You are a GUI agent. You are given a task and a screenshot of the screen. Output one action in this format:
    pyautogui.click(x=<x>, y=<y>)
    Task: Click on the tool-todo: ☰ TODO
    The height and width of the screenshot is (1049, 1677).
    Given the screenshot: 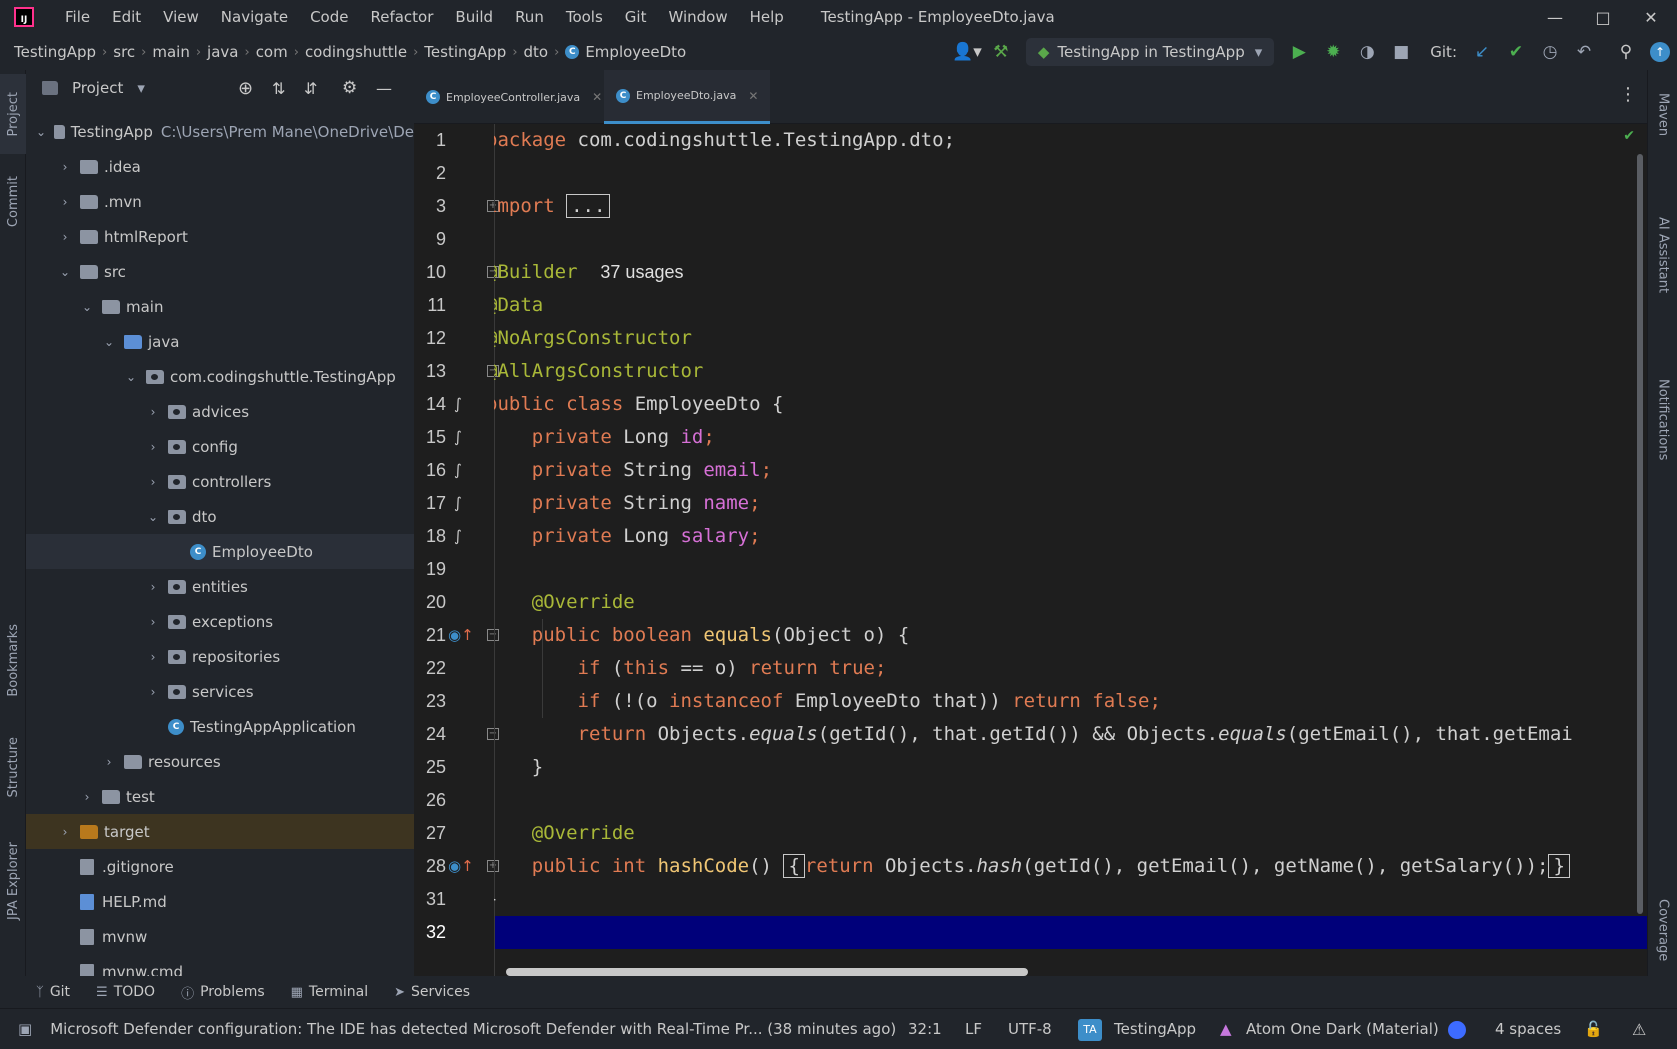 What is the action you would take?
    pyautogui.click(x=125, y=992)
    